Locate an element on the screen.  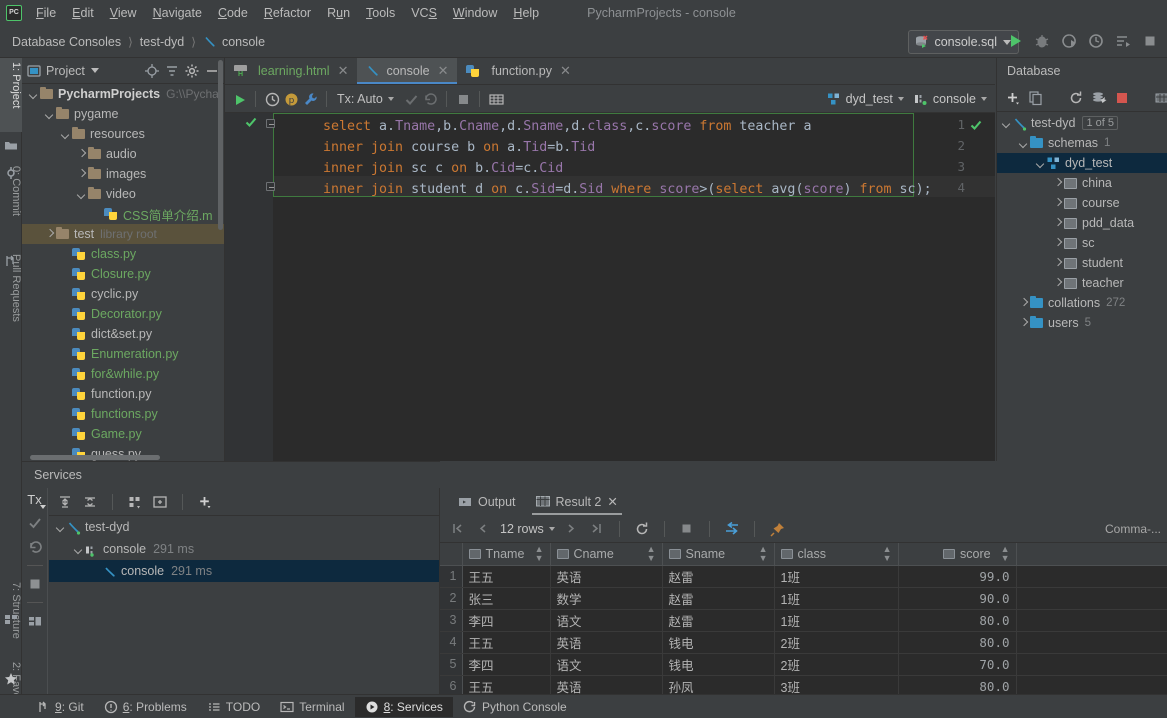
project-tree-item-for-while-py: for&while.py is located at coordinates (123, 374).